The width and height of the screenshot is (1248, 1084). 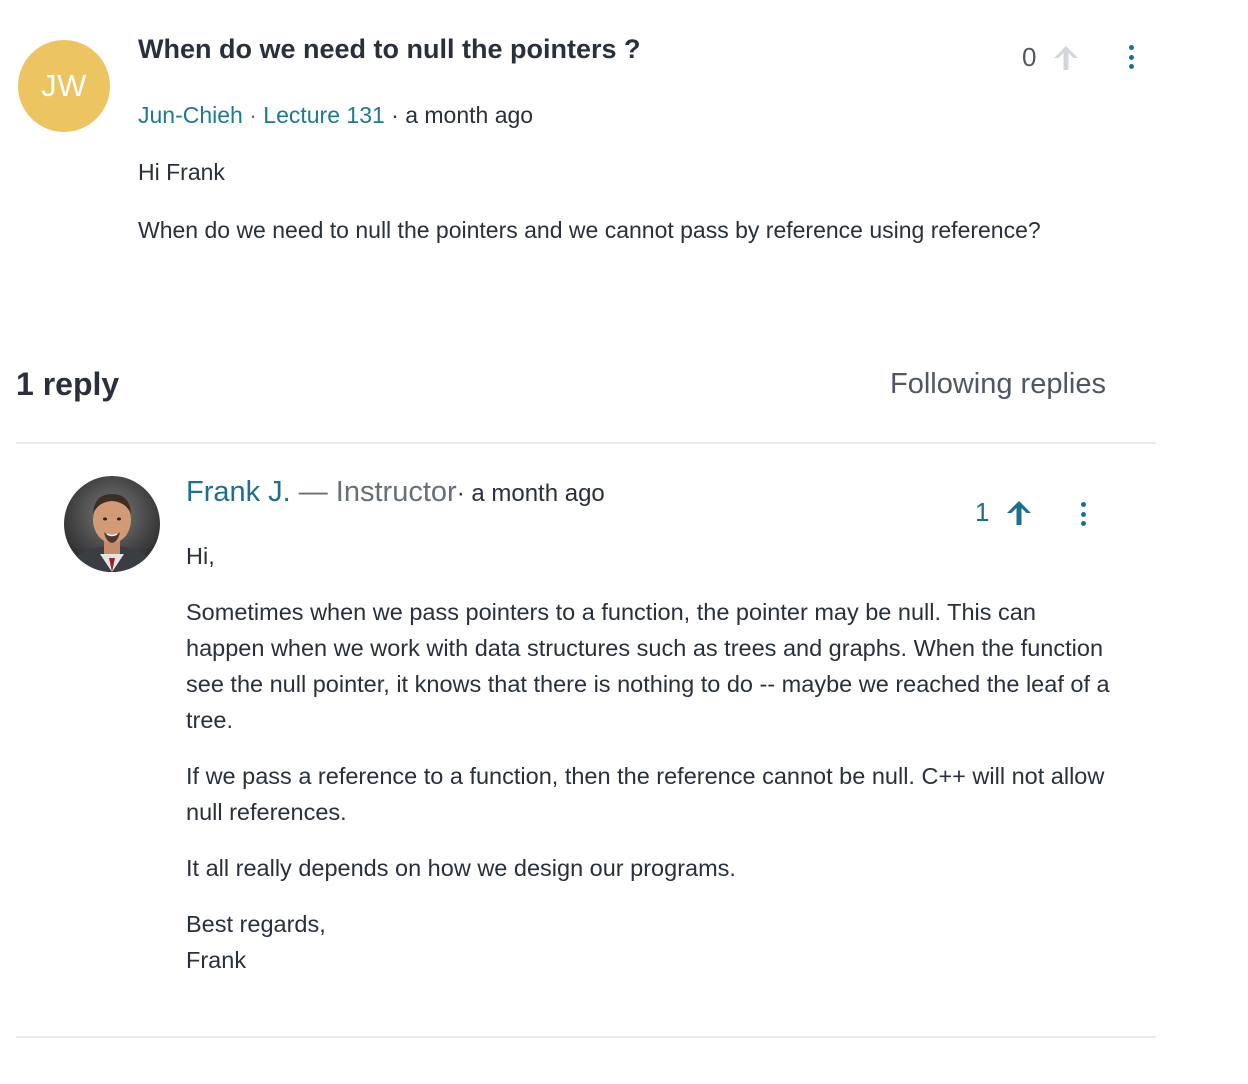 What do you see at coordinates (462, 115) in the screenshot?
I see `question-time: · a month ago` at bounding box center [462, 115].